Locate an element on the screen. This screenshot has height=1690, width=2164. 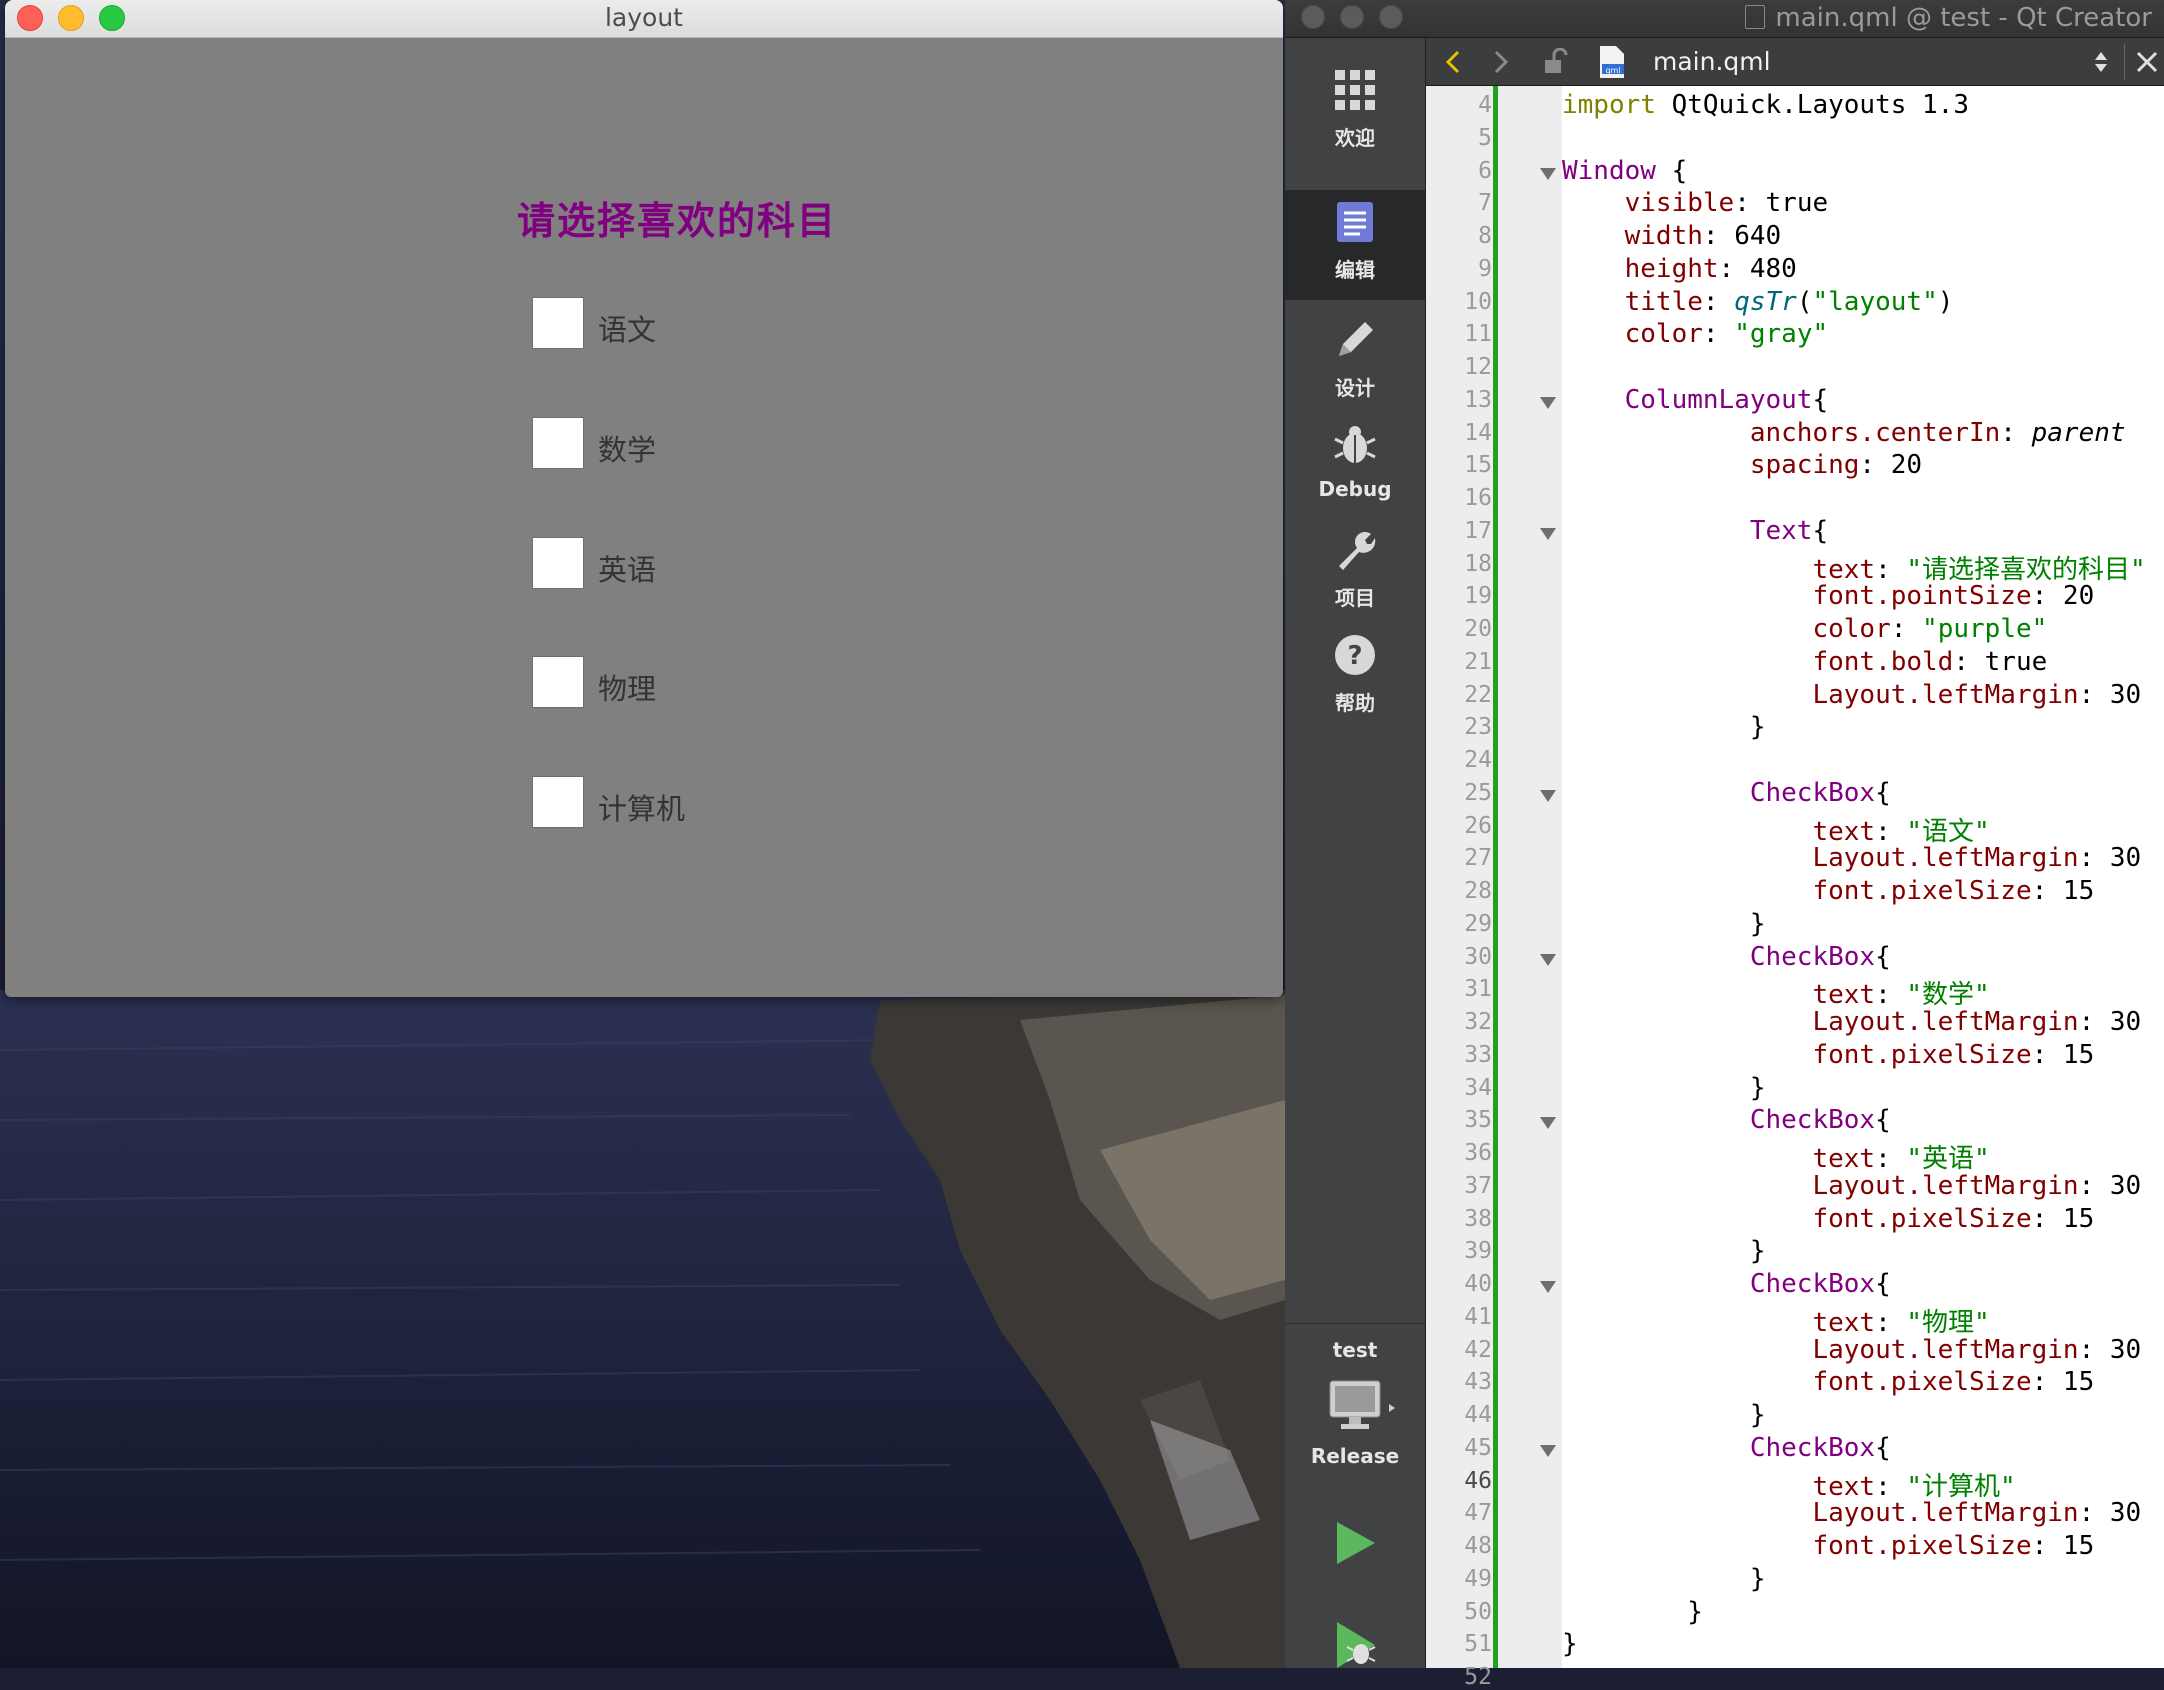
code-token: Text is located at coordinates (1781, 530).